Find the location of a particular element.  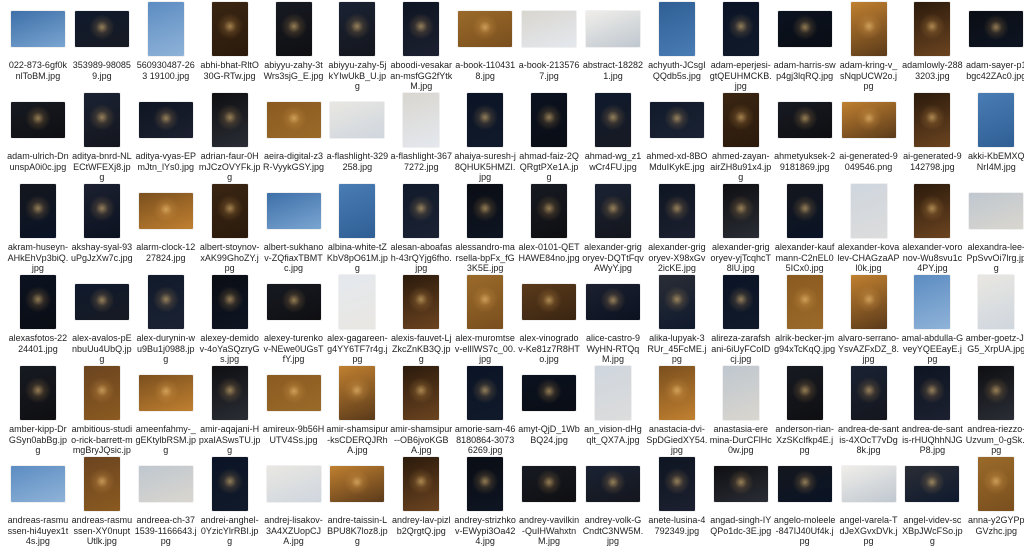

file-tile: adam-sayer-p1bgc42ZAc0.jpg is located at coordinates (994, 45).